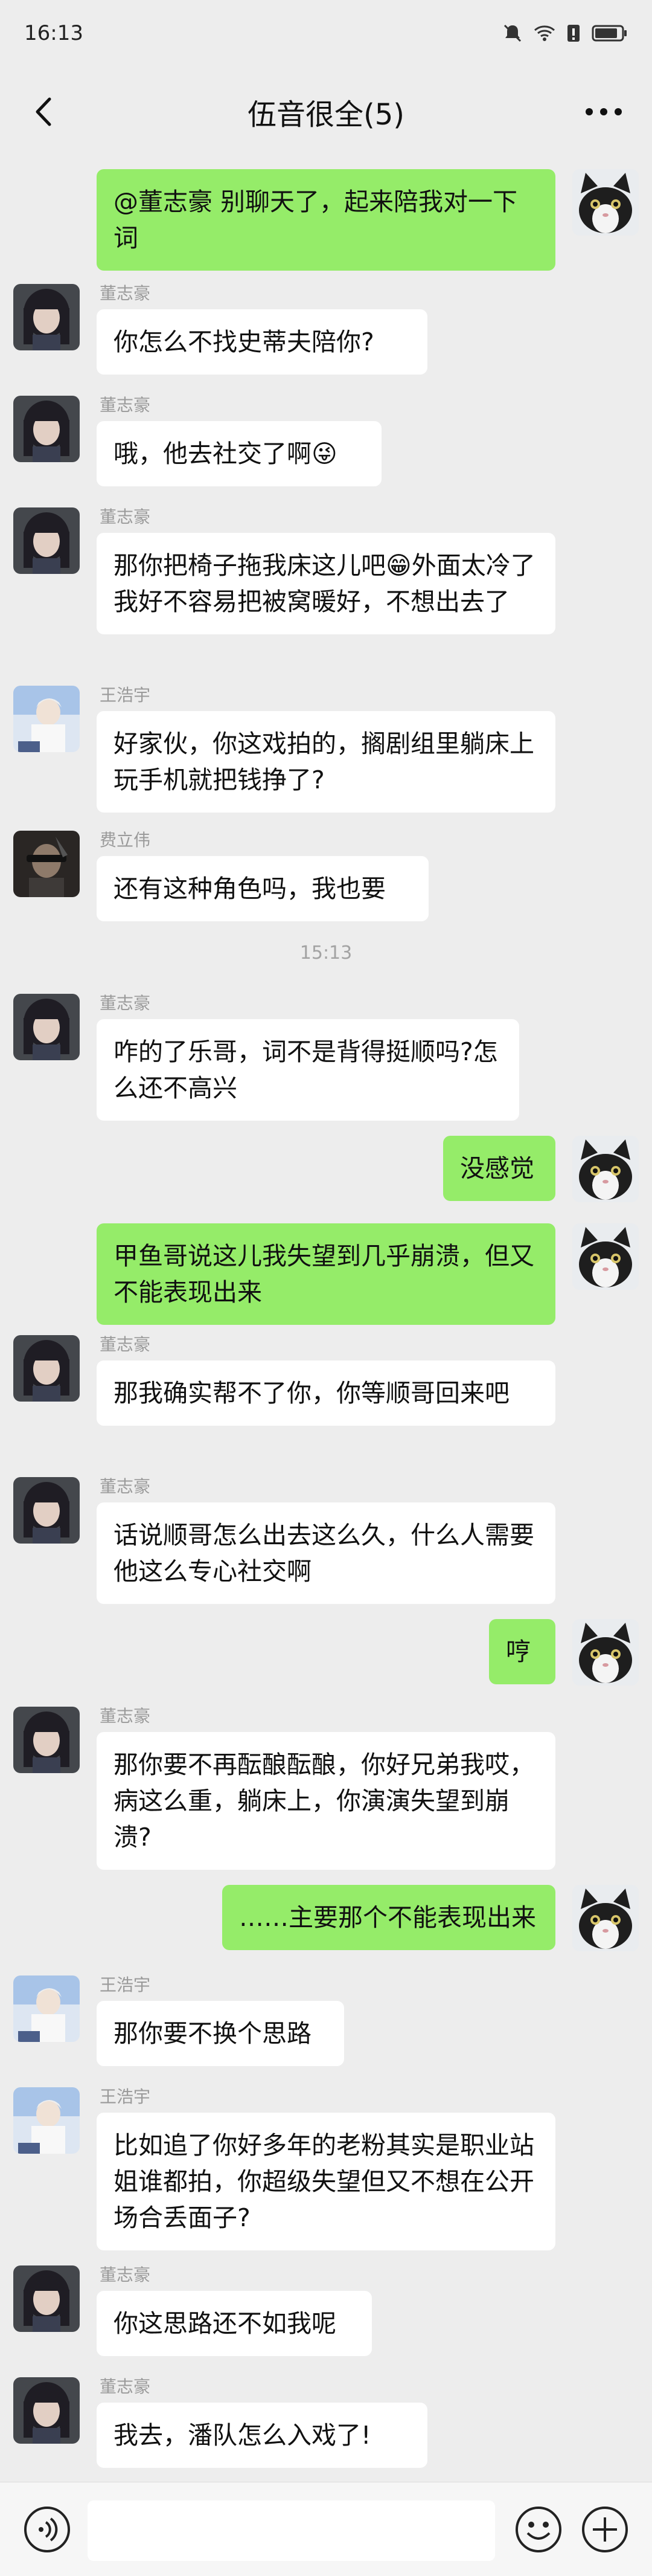 Image resolution: width=652 pixels, height=2576 pixels. I want to click on chat-title: 伍音很全(5), so click(326, 115).